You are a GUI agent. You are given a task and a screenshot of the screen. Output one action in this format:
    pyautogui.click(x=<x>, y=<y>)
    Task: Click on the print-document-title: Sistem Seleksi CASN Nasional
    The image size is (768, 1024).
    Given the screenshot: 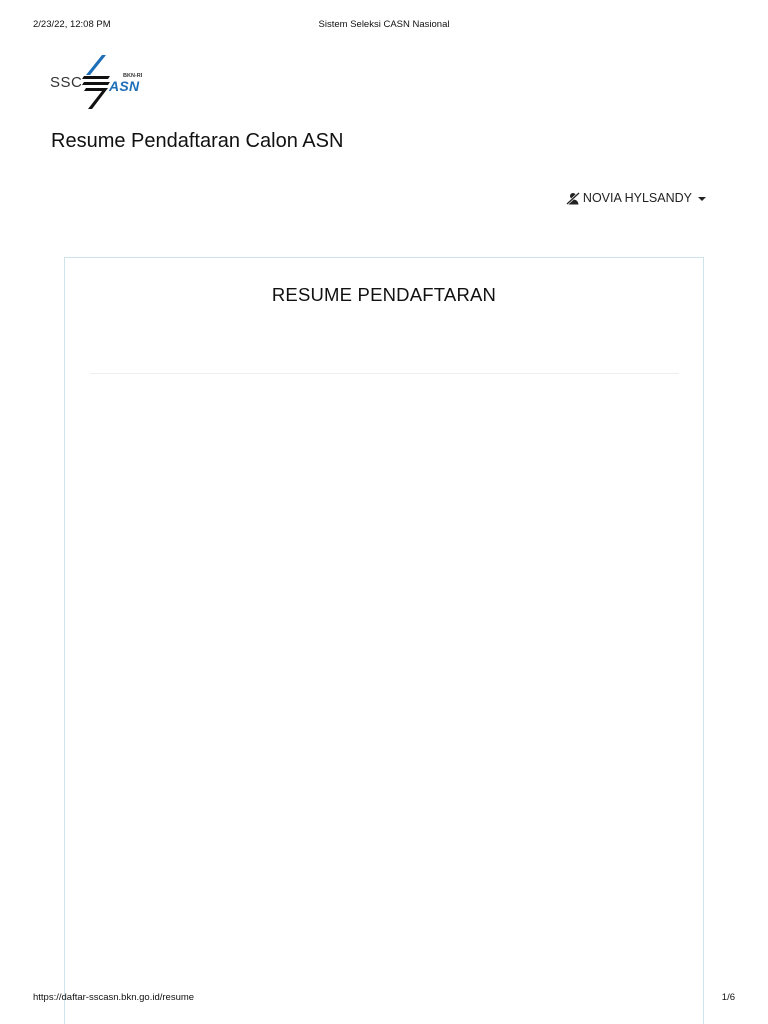 What is the action you would take?
    pyautogui.click(x=384, y=24)
    